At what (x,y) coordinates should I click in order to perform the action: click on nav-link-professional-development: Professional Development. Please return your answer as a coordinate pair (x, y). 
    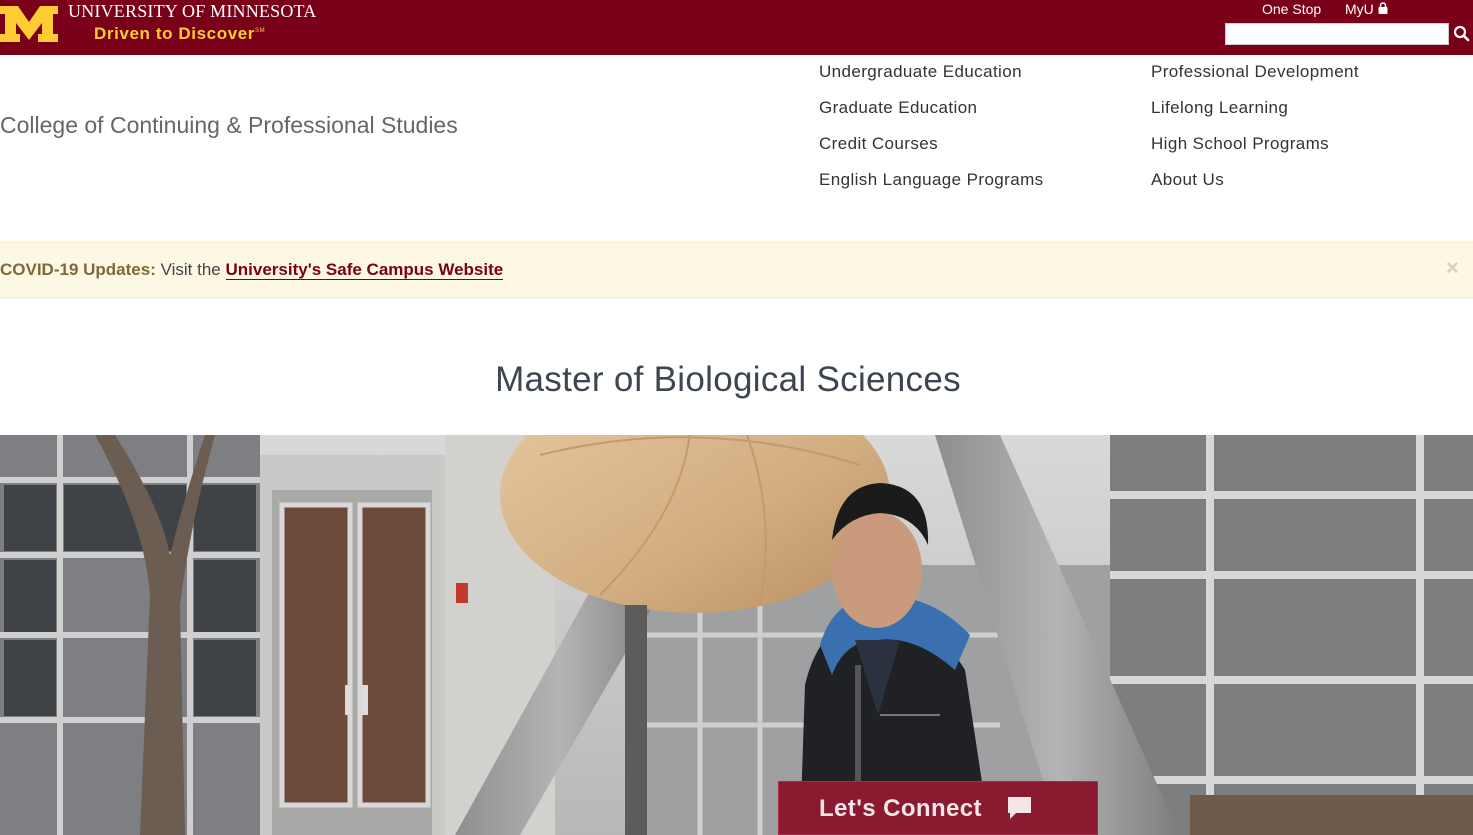
    Looking at the image, I should click on (1255, 80).